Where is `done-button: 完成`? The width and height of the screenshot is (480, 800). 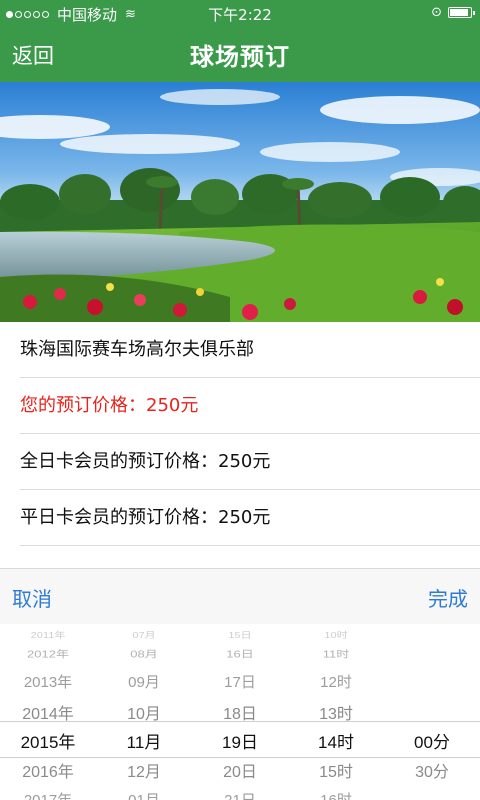
done-button: 完成 is located at coordinates (448, 597).